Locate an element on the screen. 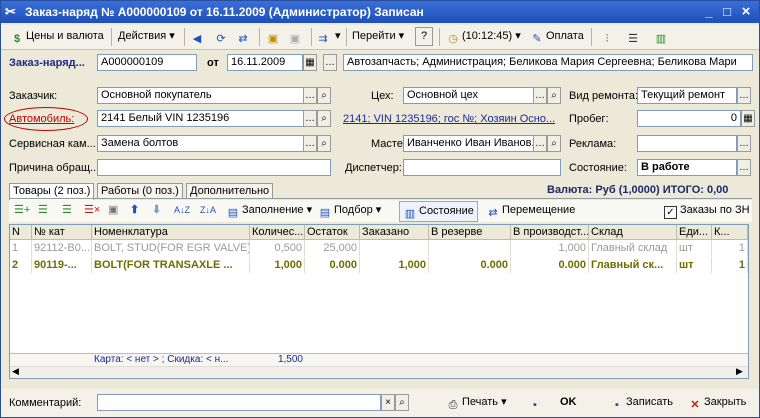  refresh-button: ⟳ is located at coordinates (222, 36).